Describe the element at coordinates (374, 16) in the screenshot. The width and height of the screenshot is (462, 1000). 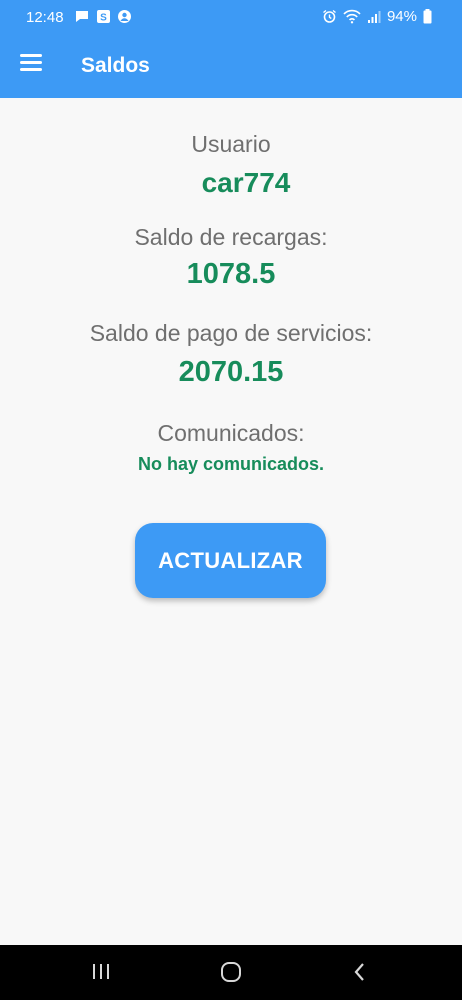
I see `signal-icon` at that location.